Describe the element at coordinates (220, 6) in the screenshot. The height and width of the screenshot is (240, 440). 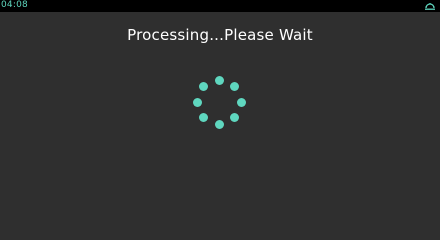
I see `status-bar: 04:08` at that location.